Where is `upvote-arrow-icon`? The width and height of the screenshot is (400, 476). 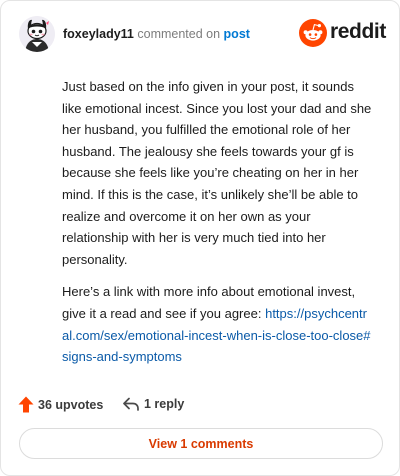 upvote-arrow-icon is located at coordinates (26, 404).